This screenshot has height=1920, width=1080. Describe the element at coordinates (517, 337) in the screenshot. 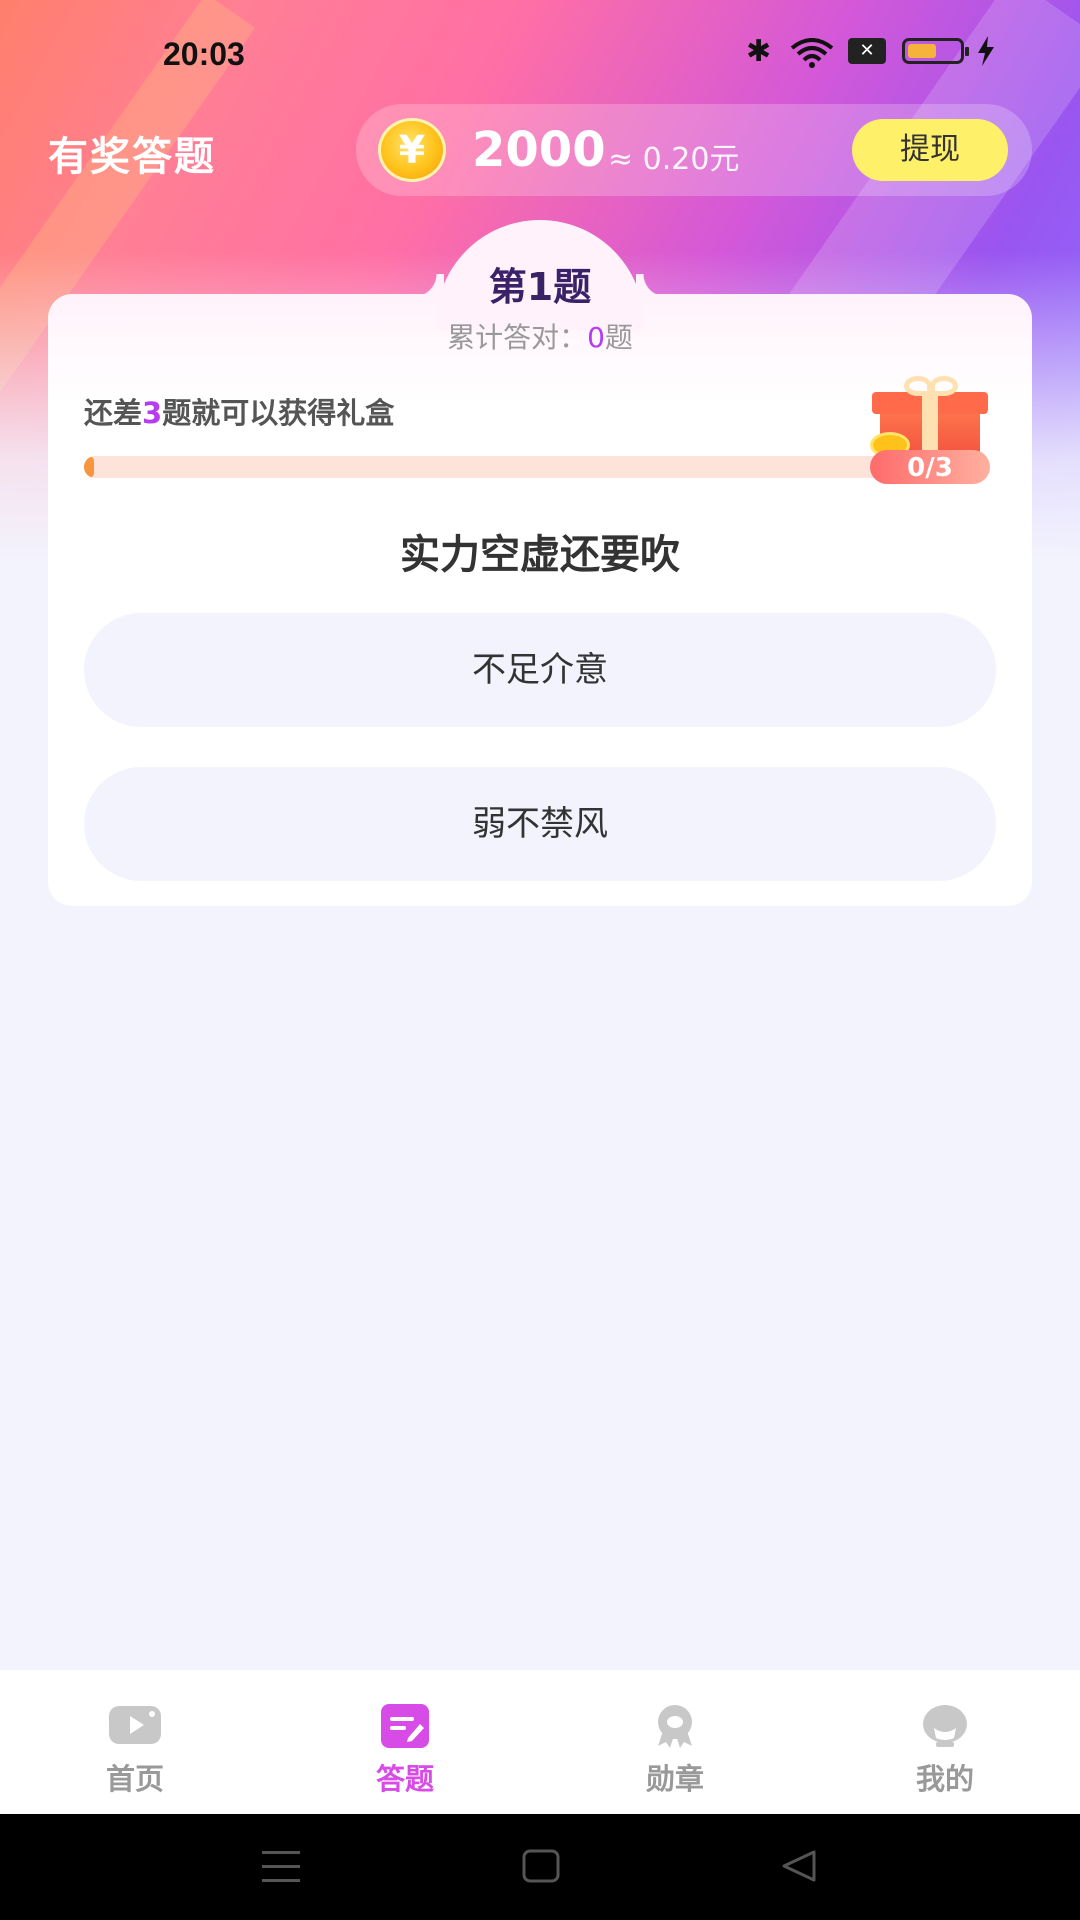

I see `correct-count-label: 累计答对：` at that location.